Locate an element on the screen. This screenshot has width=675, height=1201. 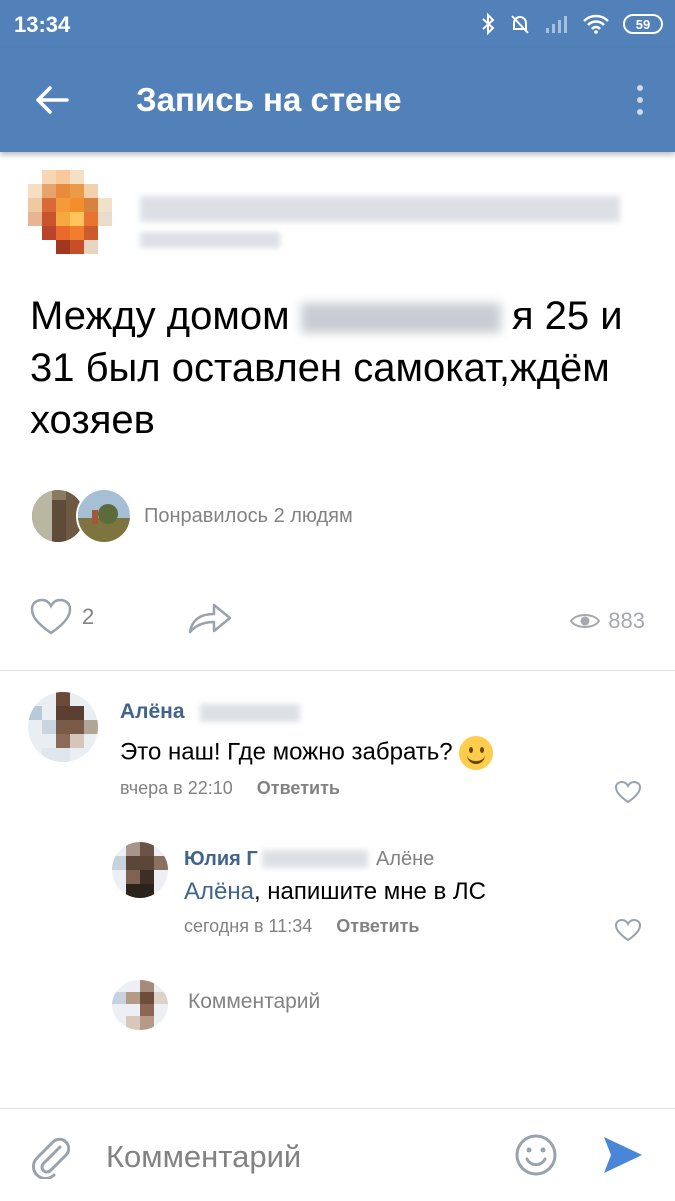
likes-summary: Понравилось 2 людям is located at coordinates (248, 516).